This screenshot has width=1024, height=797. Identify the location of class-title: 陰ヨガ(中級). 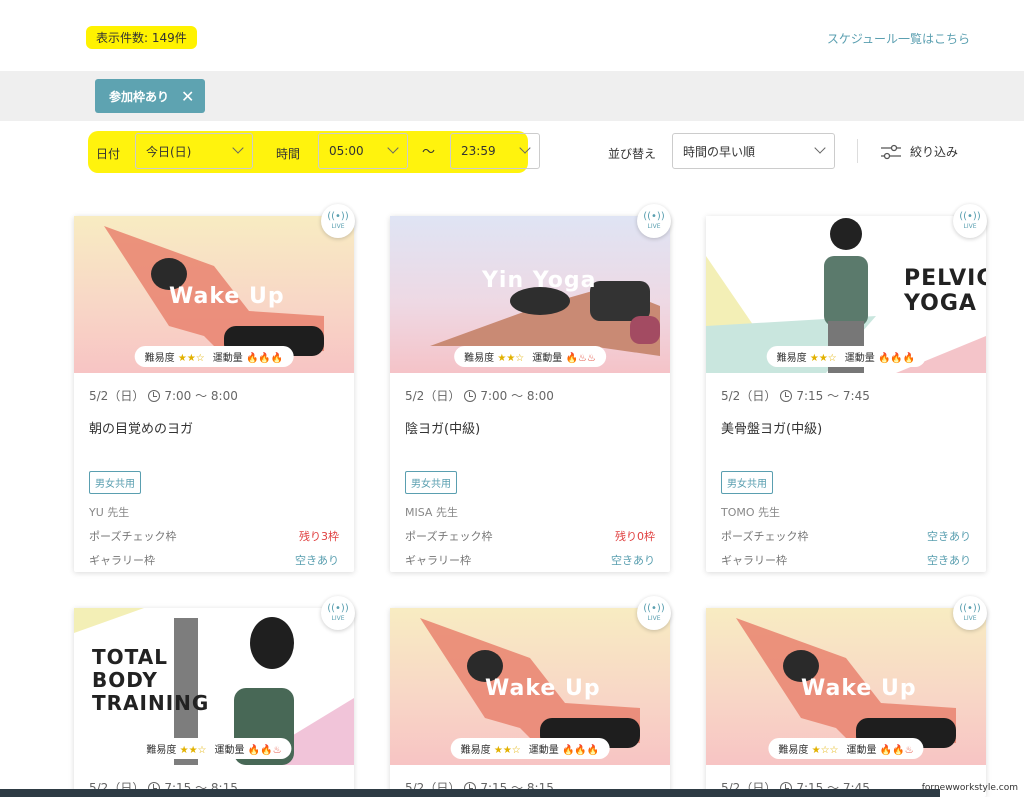
(443, 429).